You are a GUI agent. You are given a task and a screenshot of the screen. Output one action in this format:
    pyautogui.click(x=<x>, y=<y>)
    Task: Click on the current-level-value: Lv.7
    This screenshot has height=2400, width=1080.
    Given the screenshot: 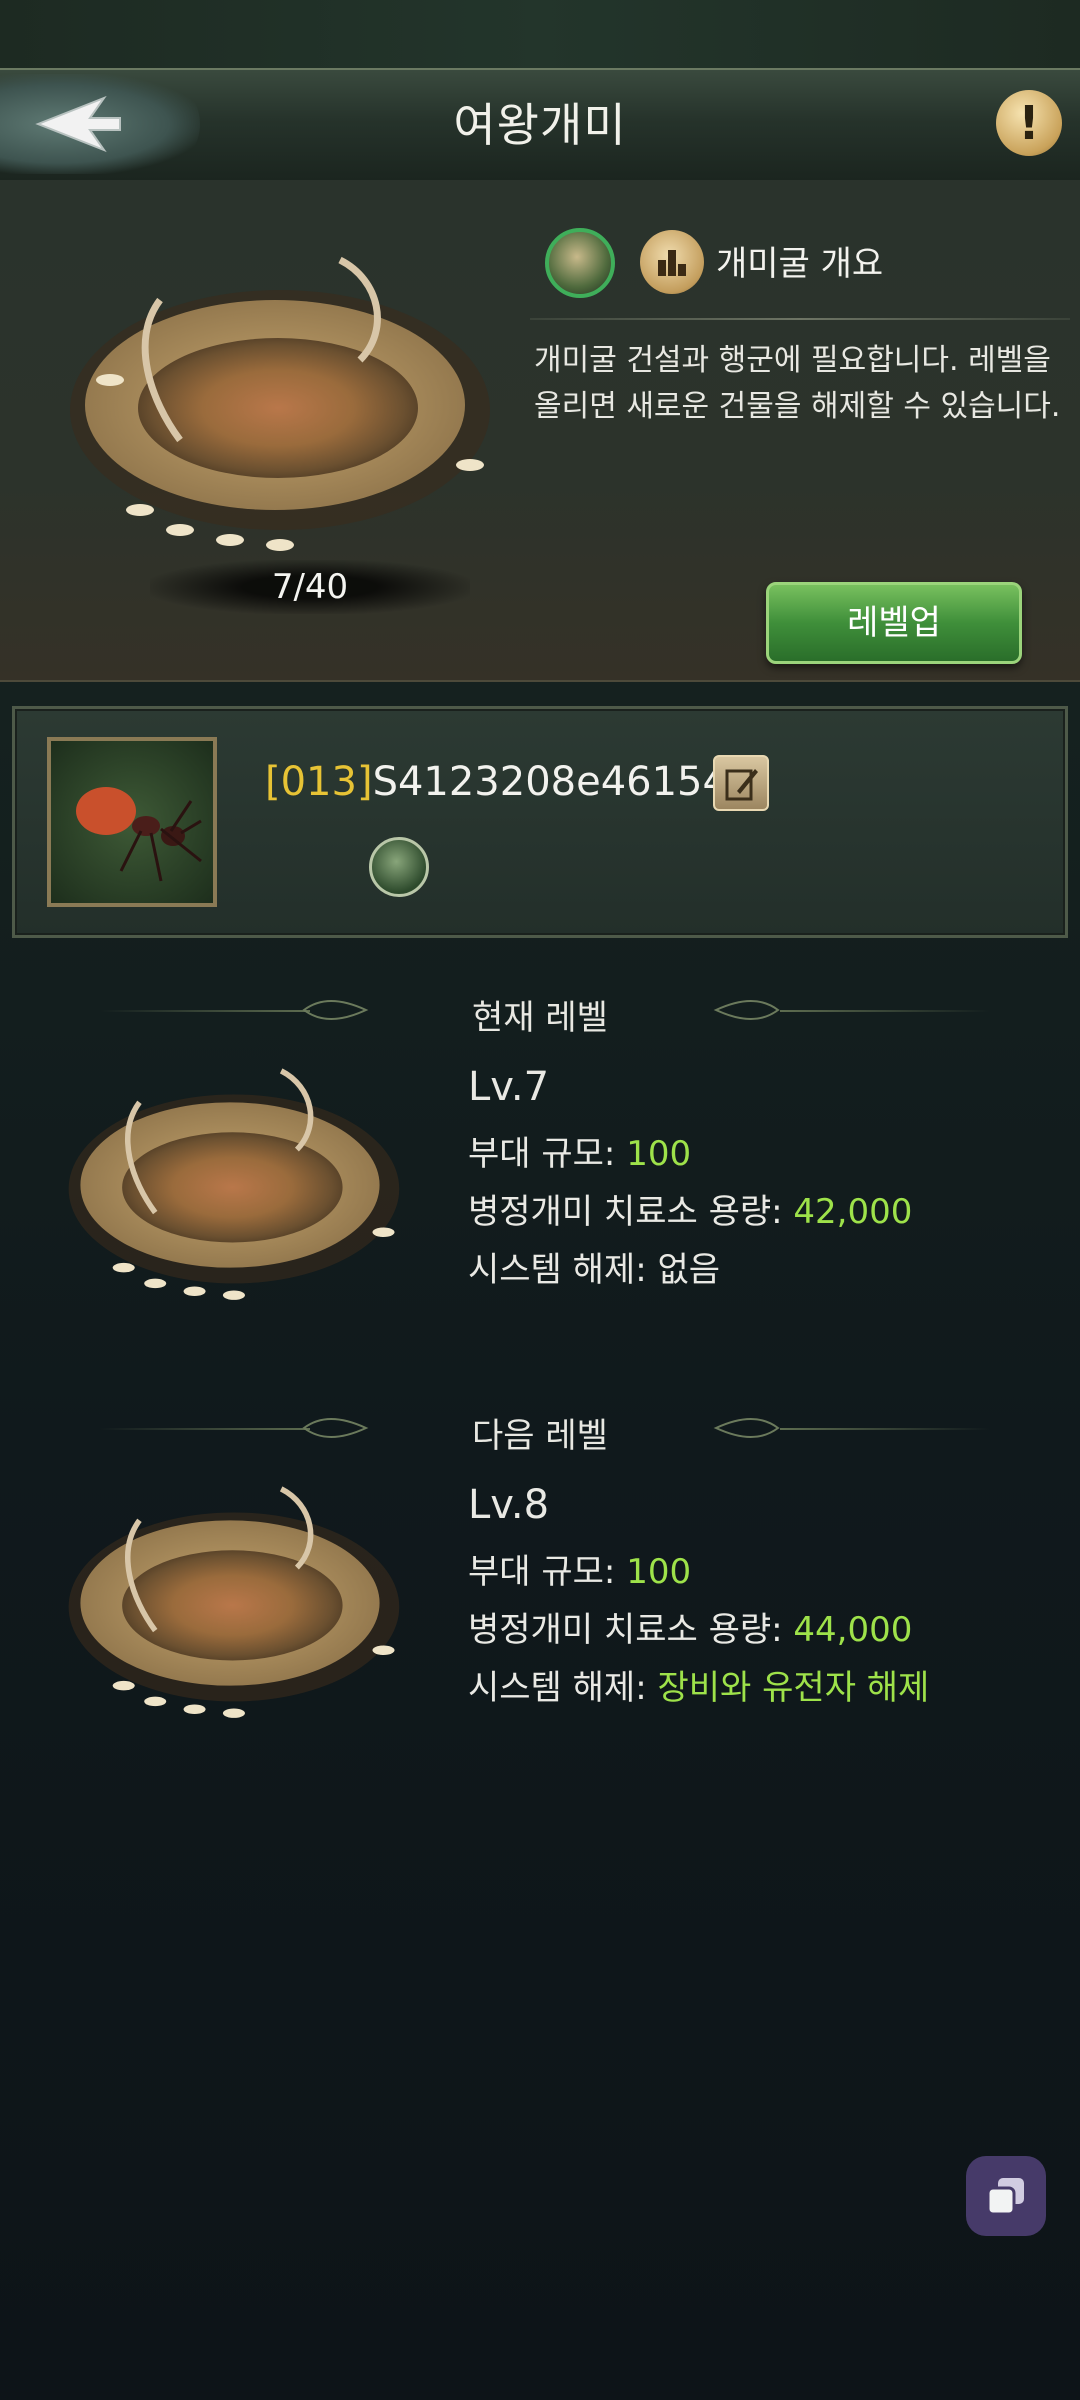 What is the action you would take?
    pyautogui.click(x=509, y=1087)
    